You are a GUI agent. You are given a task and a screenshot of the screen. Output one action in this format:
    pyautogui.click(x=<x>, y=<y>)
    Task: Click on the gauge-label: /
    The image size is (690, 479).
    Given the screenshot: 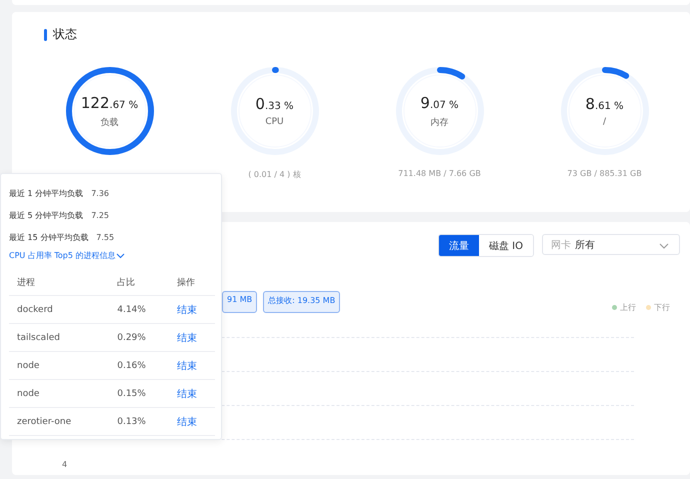 What is the action you would take?
    pyautogui.click(x=604, y=122)
    